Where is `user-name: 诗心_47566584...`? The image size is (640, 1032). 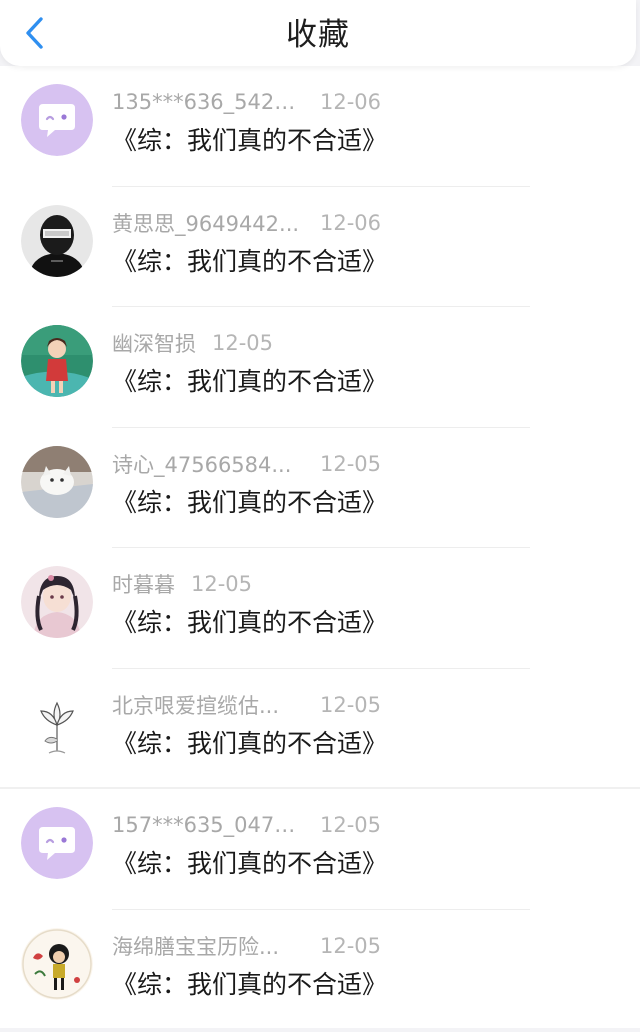
user-name: 诗心_47566584... is located at coordinates (201, 464).